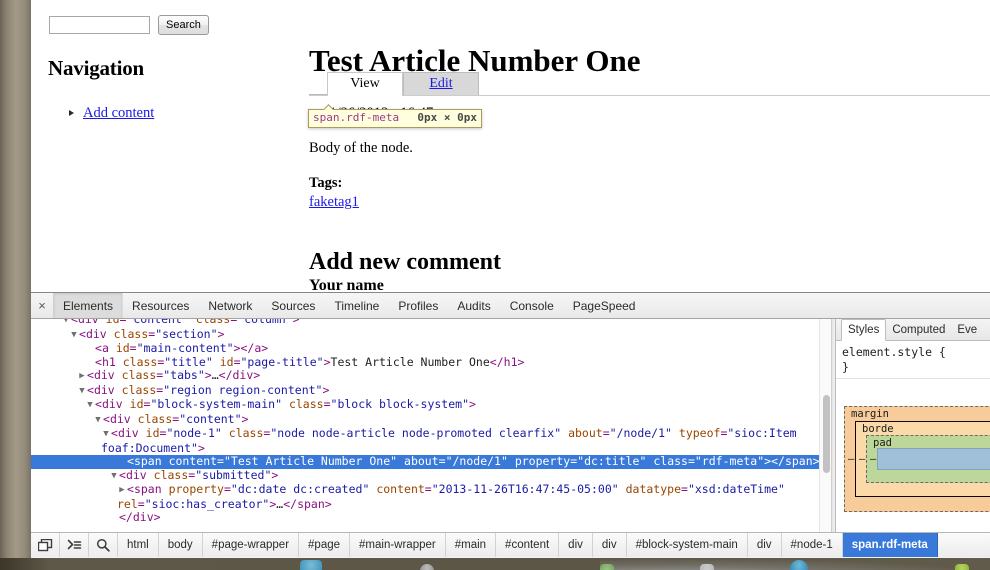  Describe the element at coordinates (441, 83) in the screenshot. I see `tab-edit: Edit` at that location.